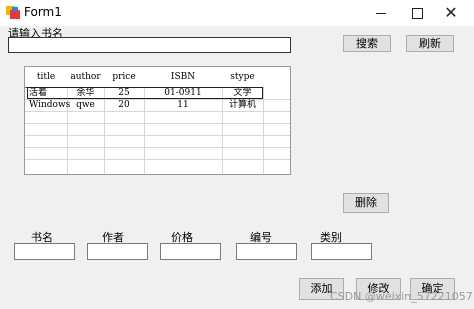  I want to click on column-header-author: author, so click(85, 77).